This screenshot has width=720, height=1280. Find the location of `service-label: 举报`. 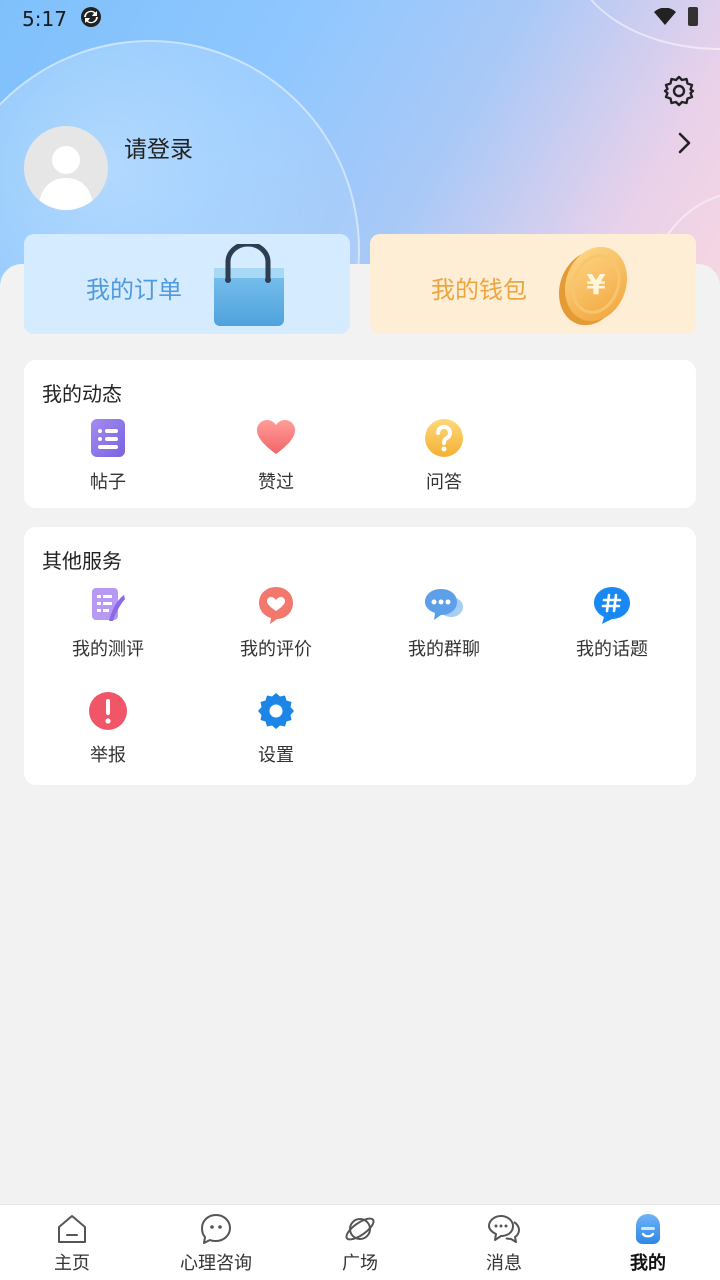

service-label: 举报 is located at coordinates (108, 755).